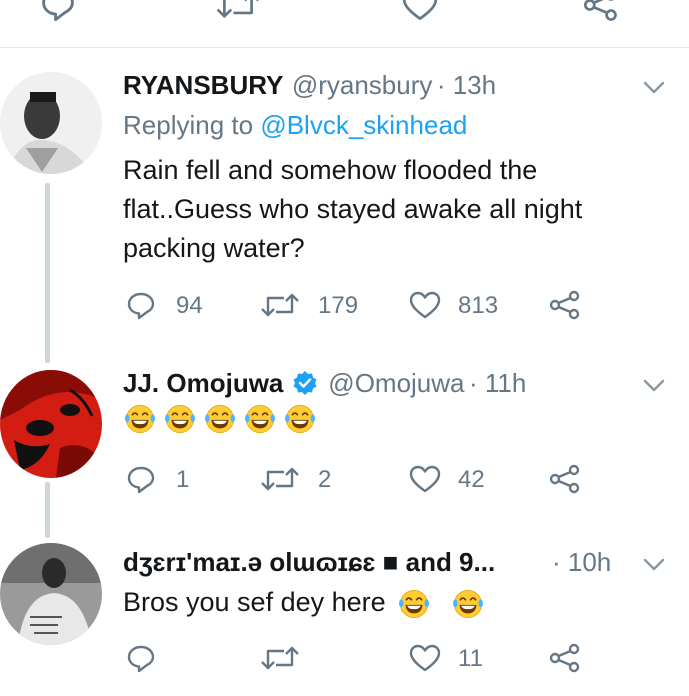 This screenshot has width=689, height=696. Describe the element at coordinates (183, 479) in the screenshot. I see `reply-count: 1` at that location.